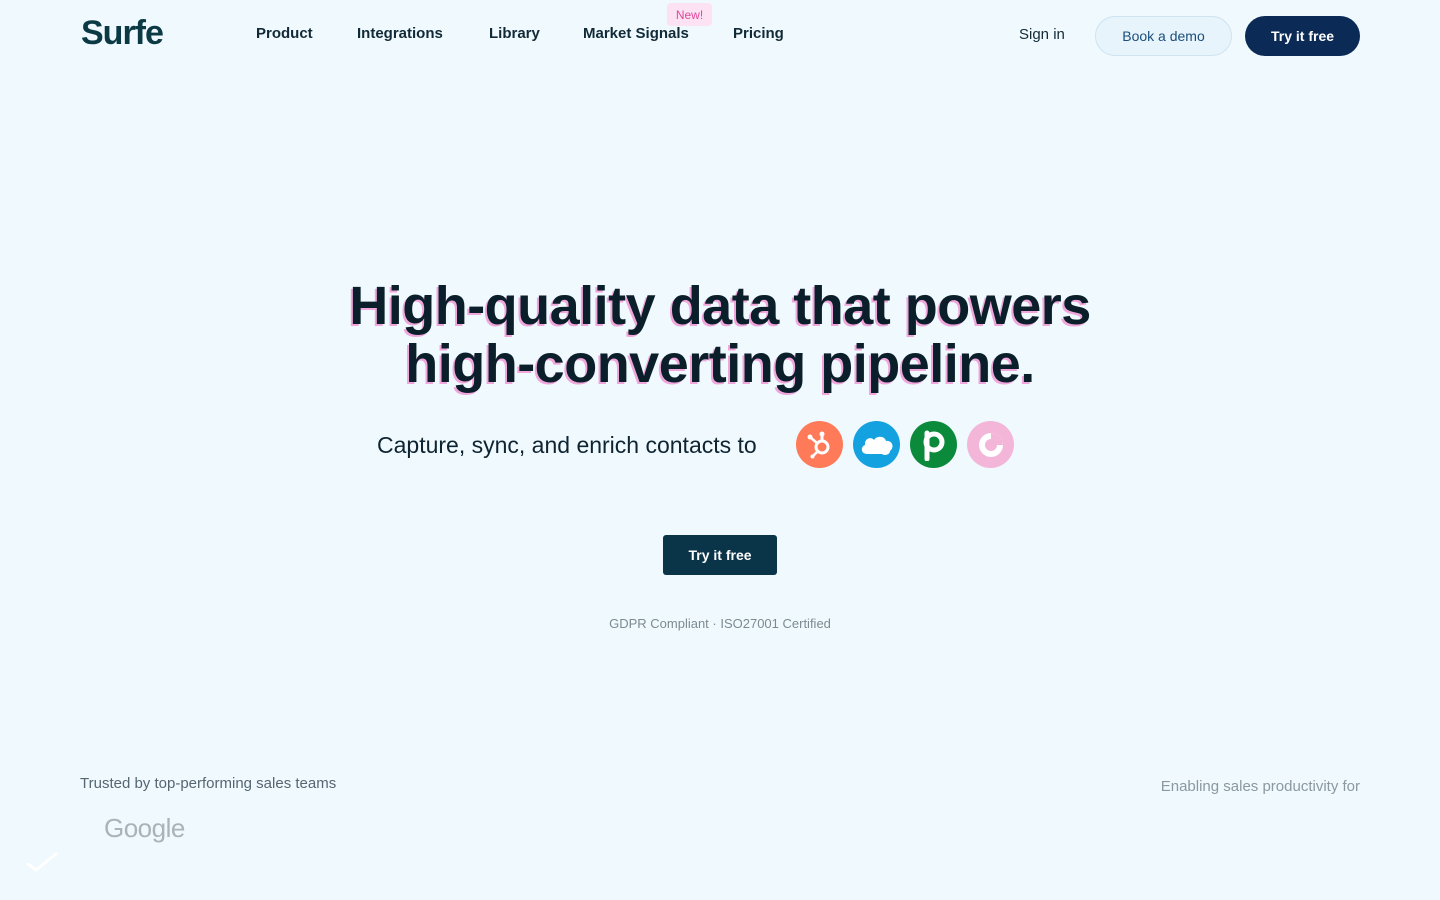 The width and height of the screenshot is (1440, 900). I want to click on copper-icon, so click(990, 444).